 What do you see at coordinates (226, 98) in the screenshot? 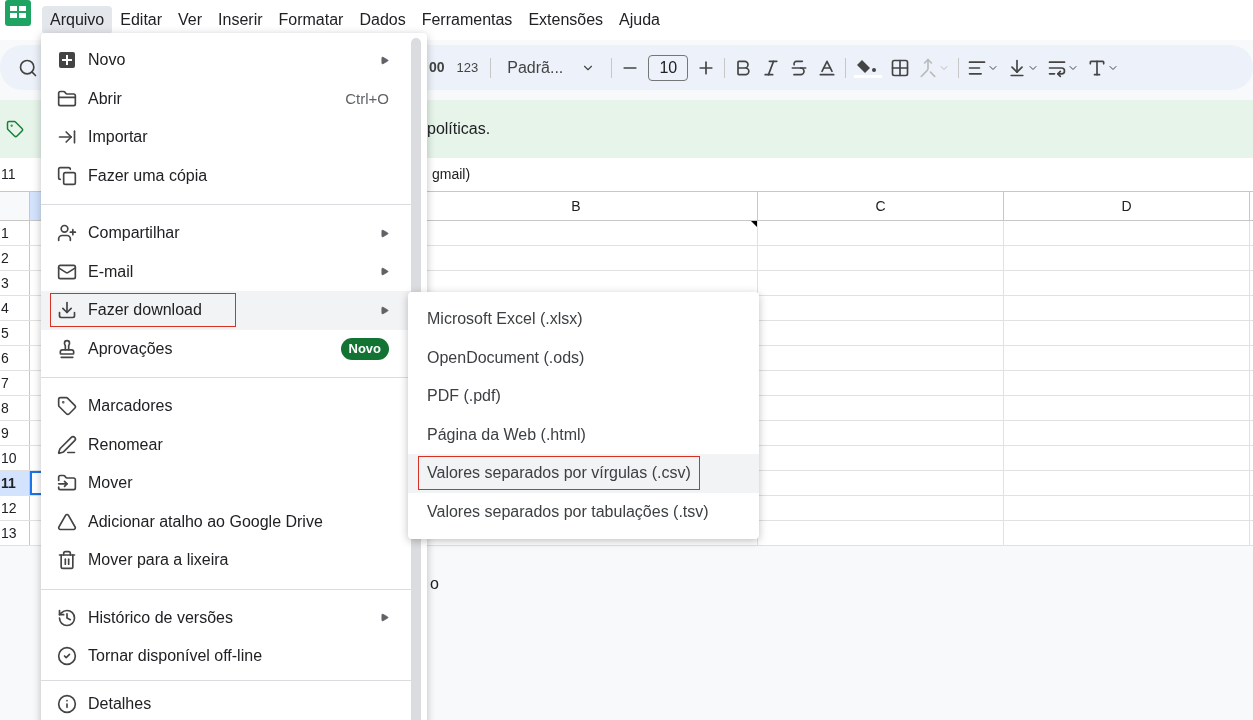
I see `menu-item: Abrir Ctrl+O` at bounding box center [226, 98].